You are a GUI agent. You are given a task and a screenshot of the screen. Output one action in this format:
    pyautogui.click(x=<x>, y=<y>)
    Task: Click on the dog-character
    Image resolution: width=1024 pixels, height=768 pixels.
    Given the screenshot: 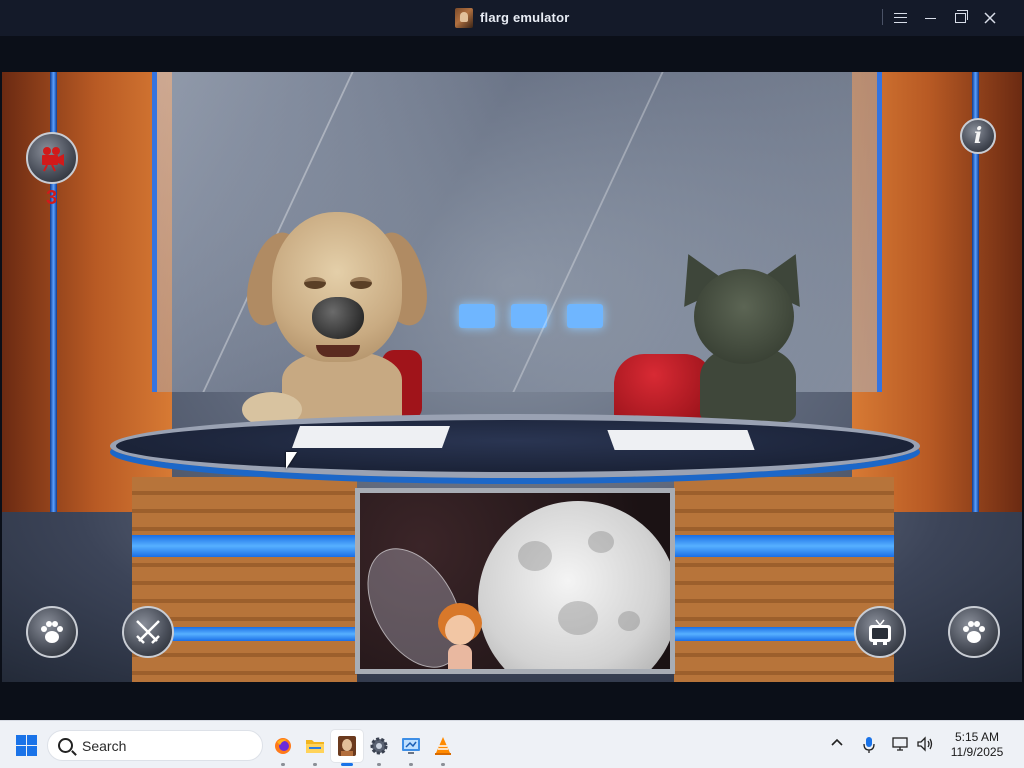 What is the action you would take?
    pyautogui.click(x=337, y=317)
    